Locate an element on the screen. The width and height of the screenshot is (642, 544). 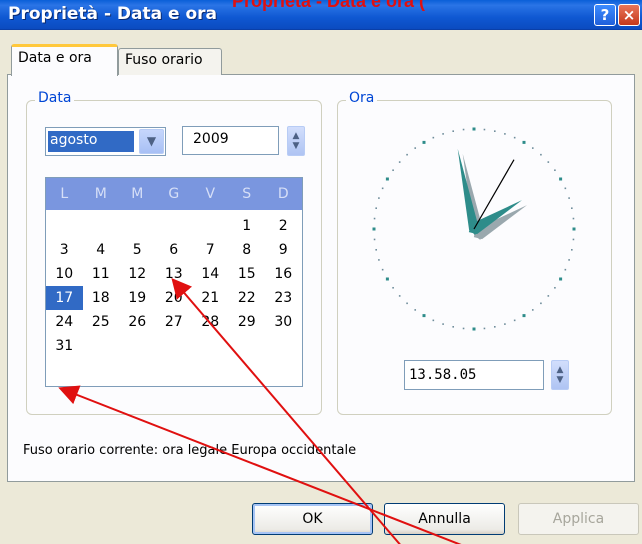
year-spinner: ▲ ▼ is located at coordinates (296, 141).